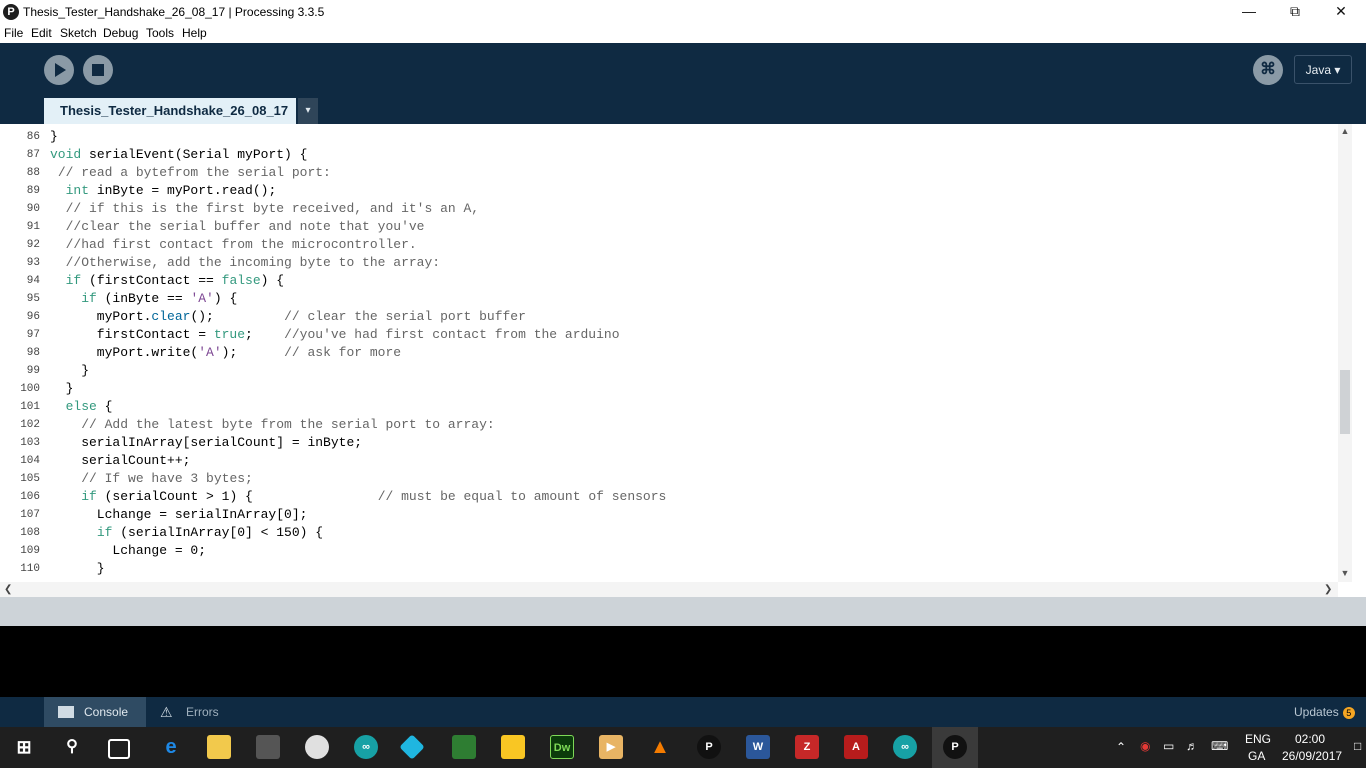 The image size is (1366, 768). What do you see at coordinates (171, 747) in the screenshot?
I see `edge-icon: e` at bounding box center [171, 747].